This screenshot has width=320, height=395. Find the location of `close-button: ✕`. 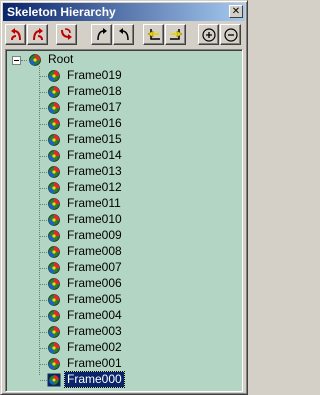

close-button: ✕ is located at coordinates (236, 11).